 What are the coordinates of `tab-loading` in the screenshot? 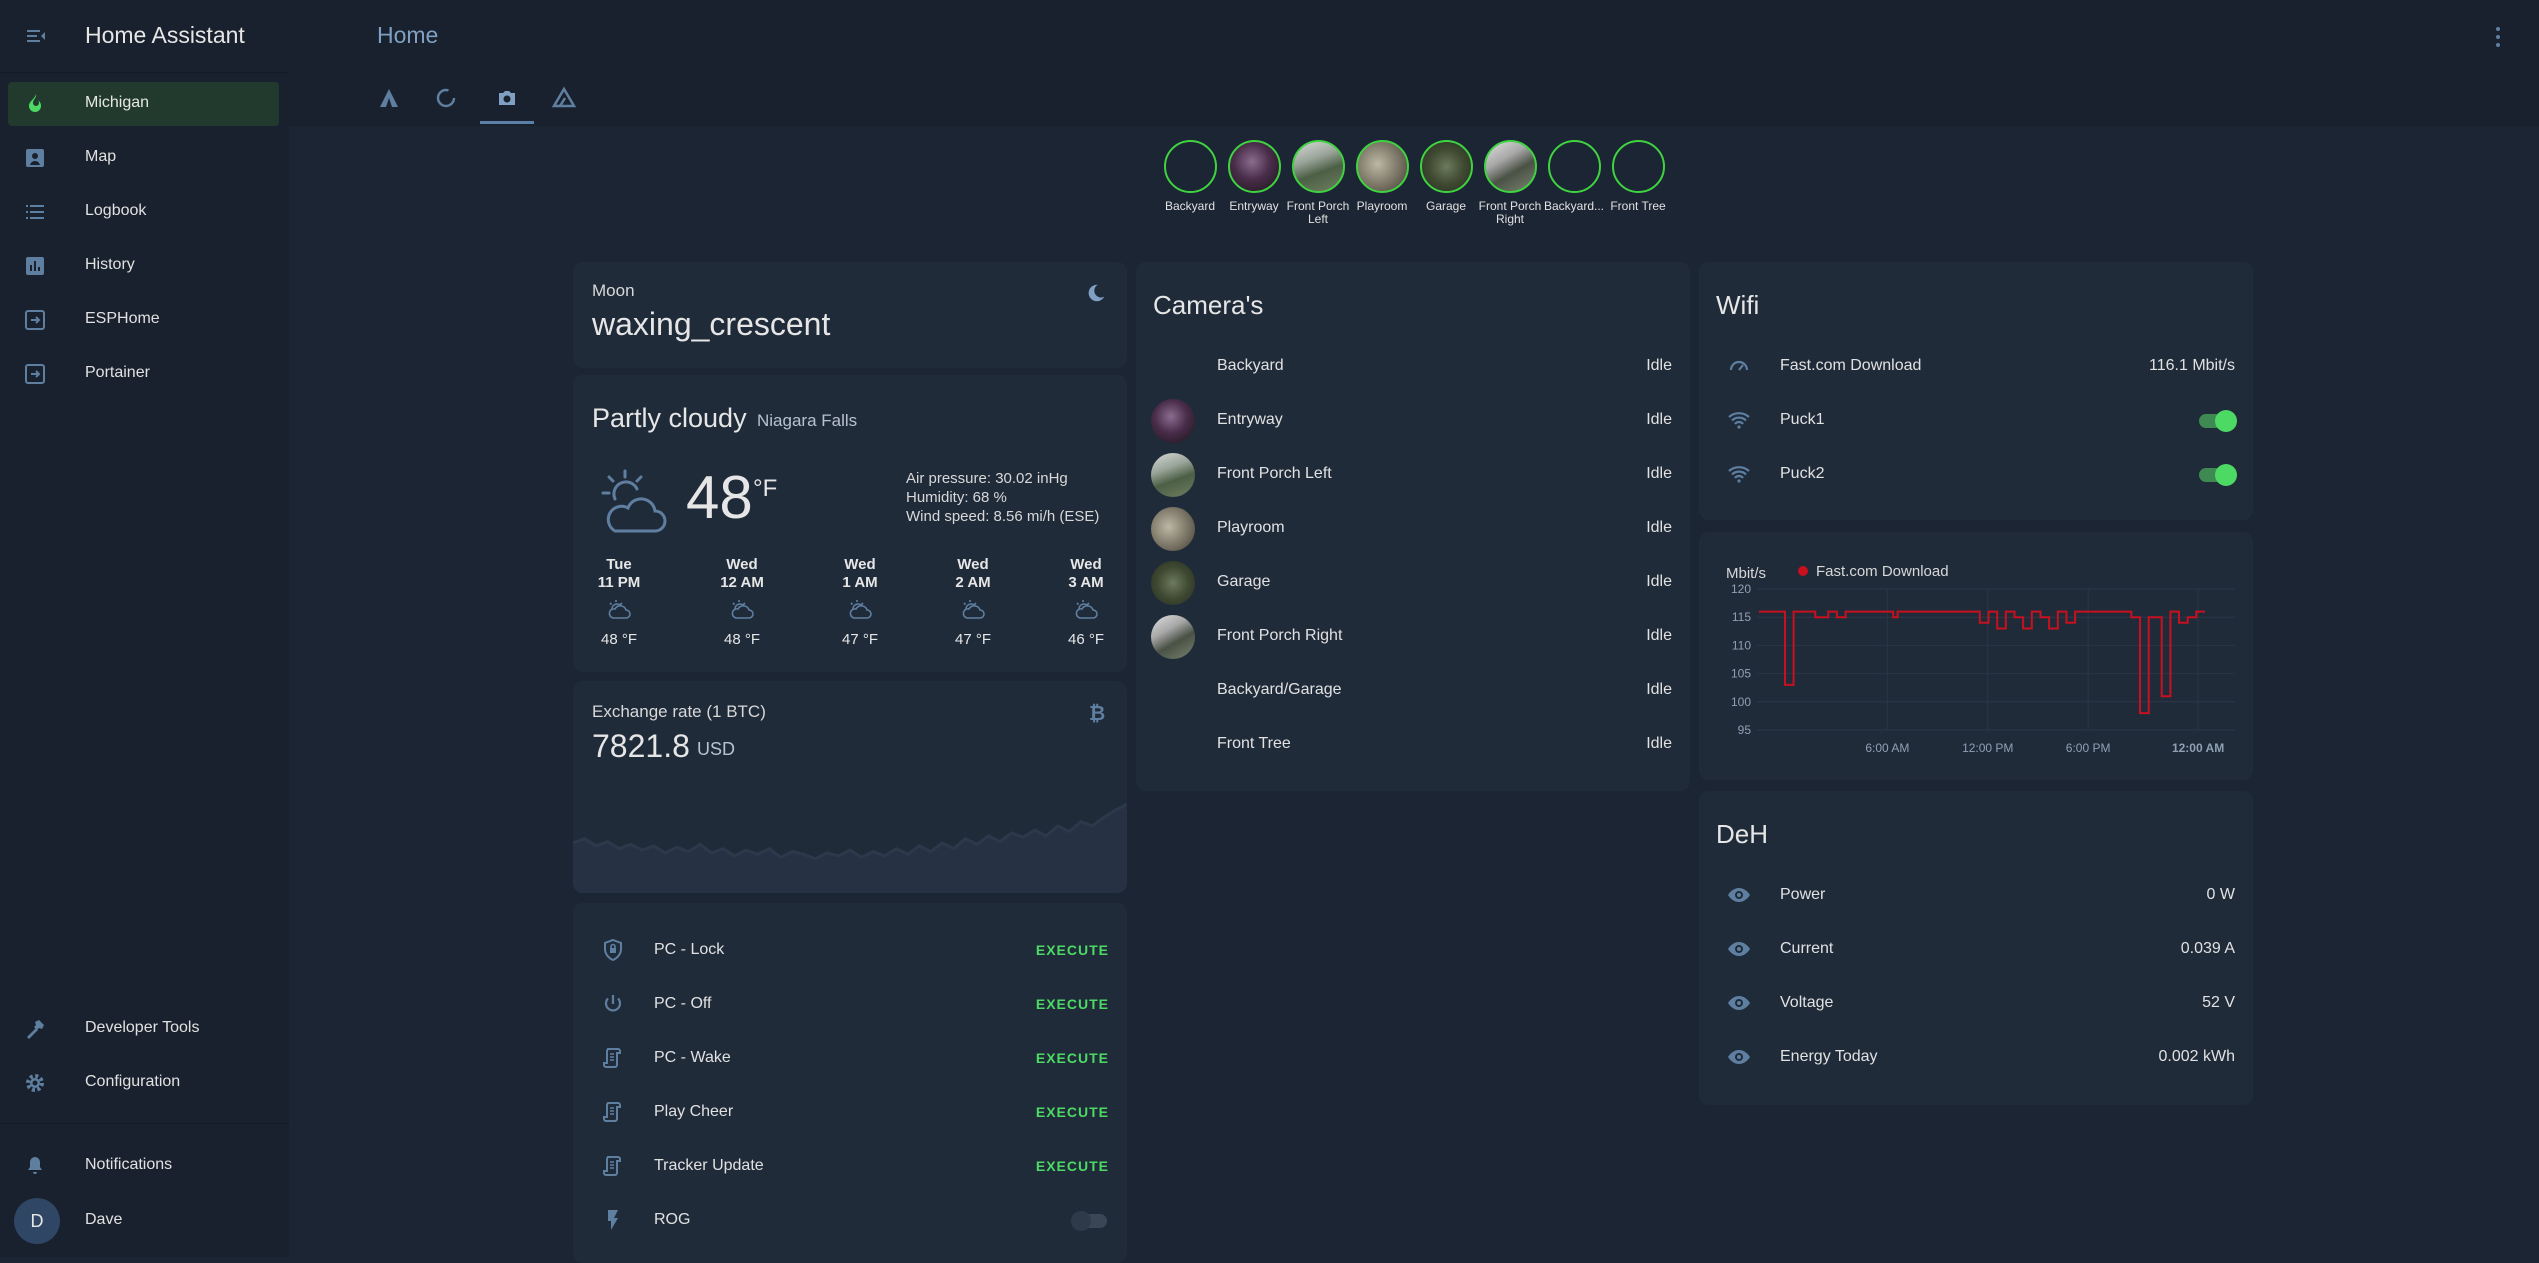 It's located at (446, 100).